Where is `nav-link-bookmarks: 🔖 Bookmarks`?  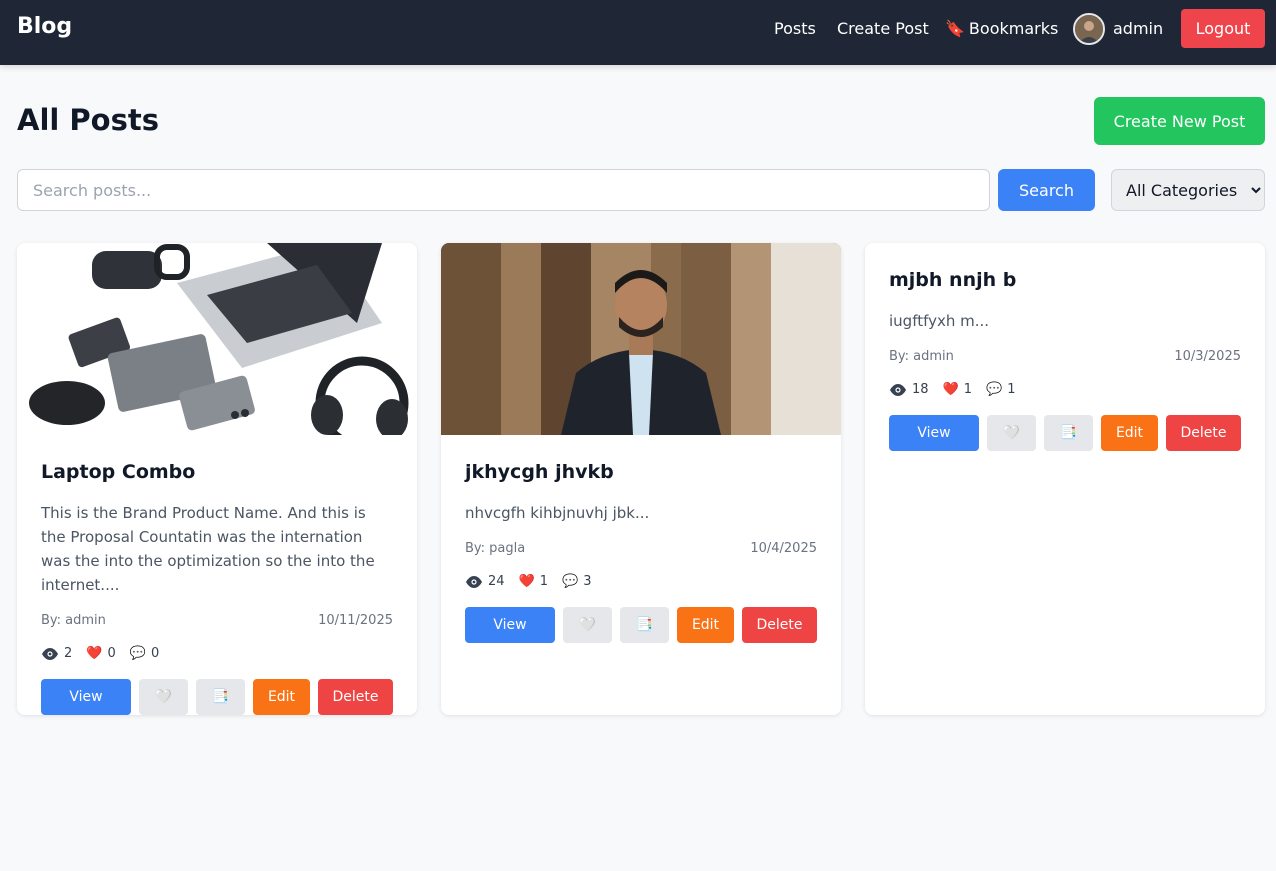
nav-link-bookmarks: 🔖 Bookmarks is located at coordinates (1001, 28).